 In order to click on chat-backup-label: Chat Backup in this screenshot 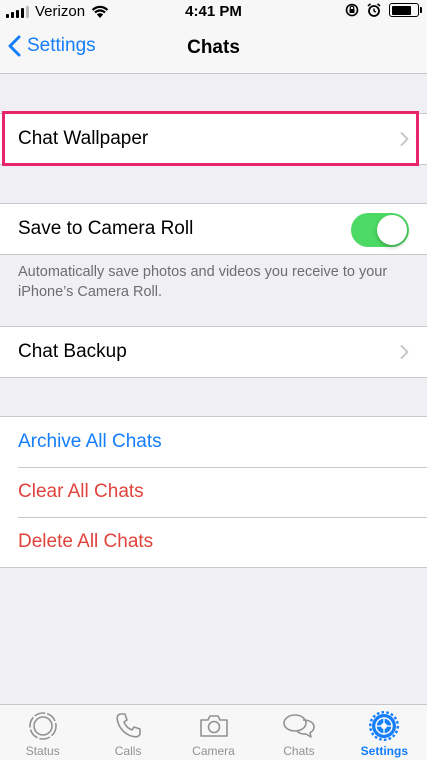, I will do `click(72, 351)`.